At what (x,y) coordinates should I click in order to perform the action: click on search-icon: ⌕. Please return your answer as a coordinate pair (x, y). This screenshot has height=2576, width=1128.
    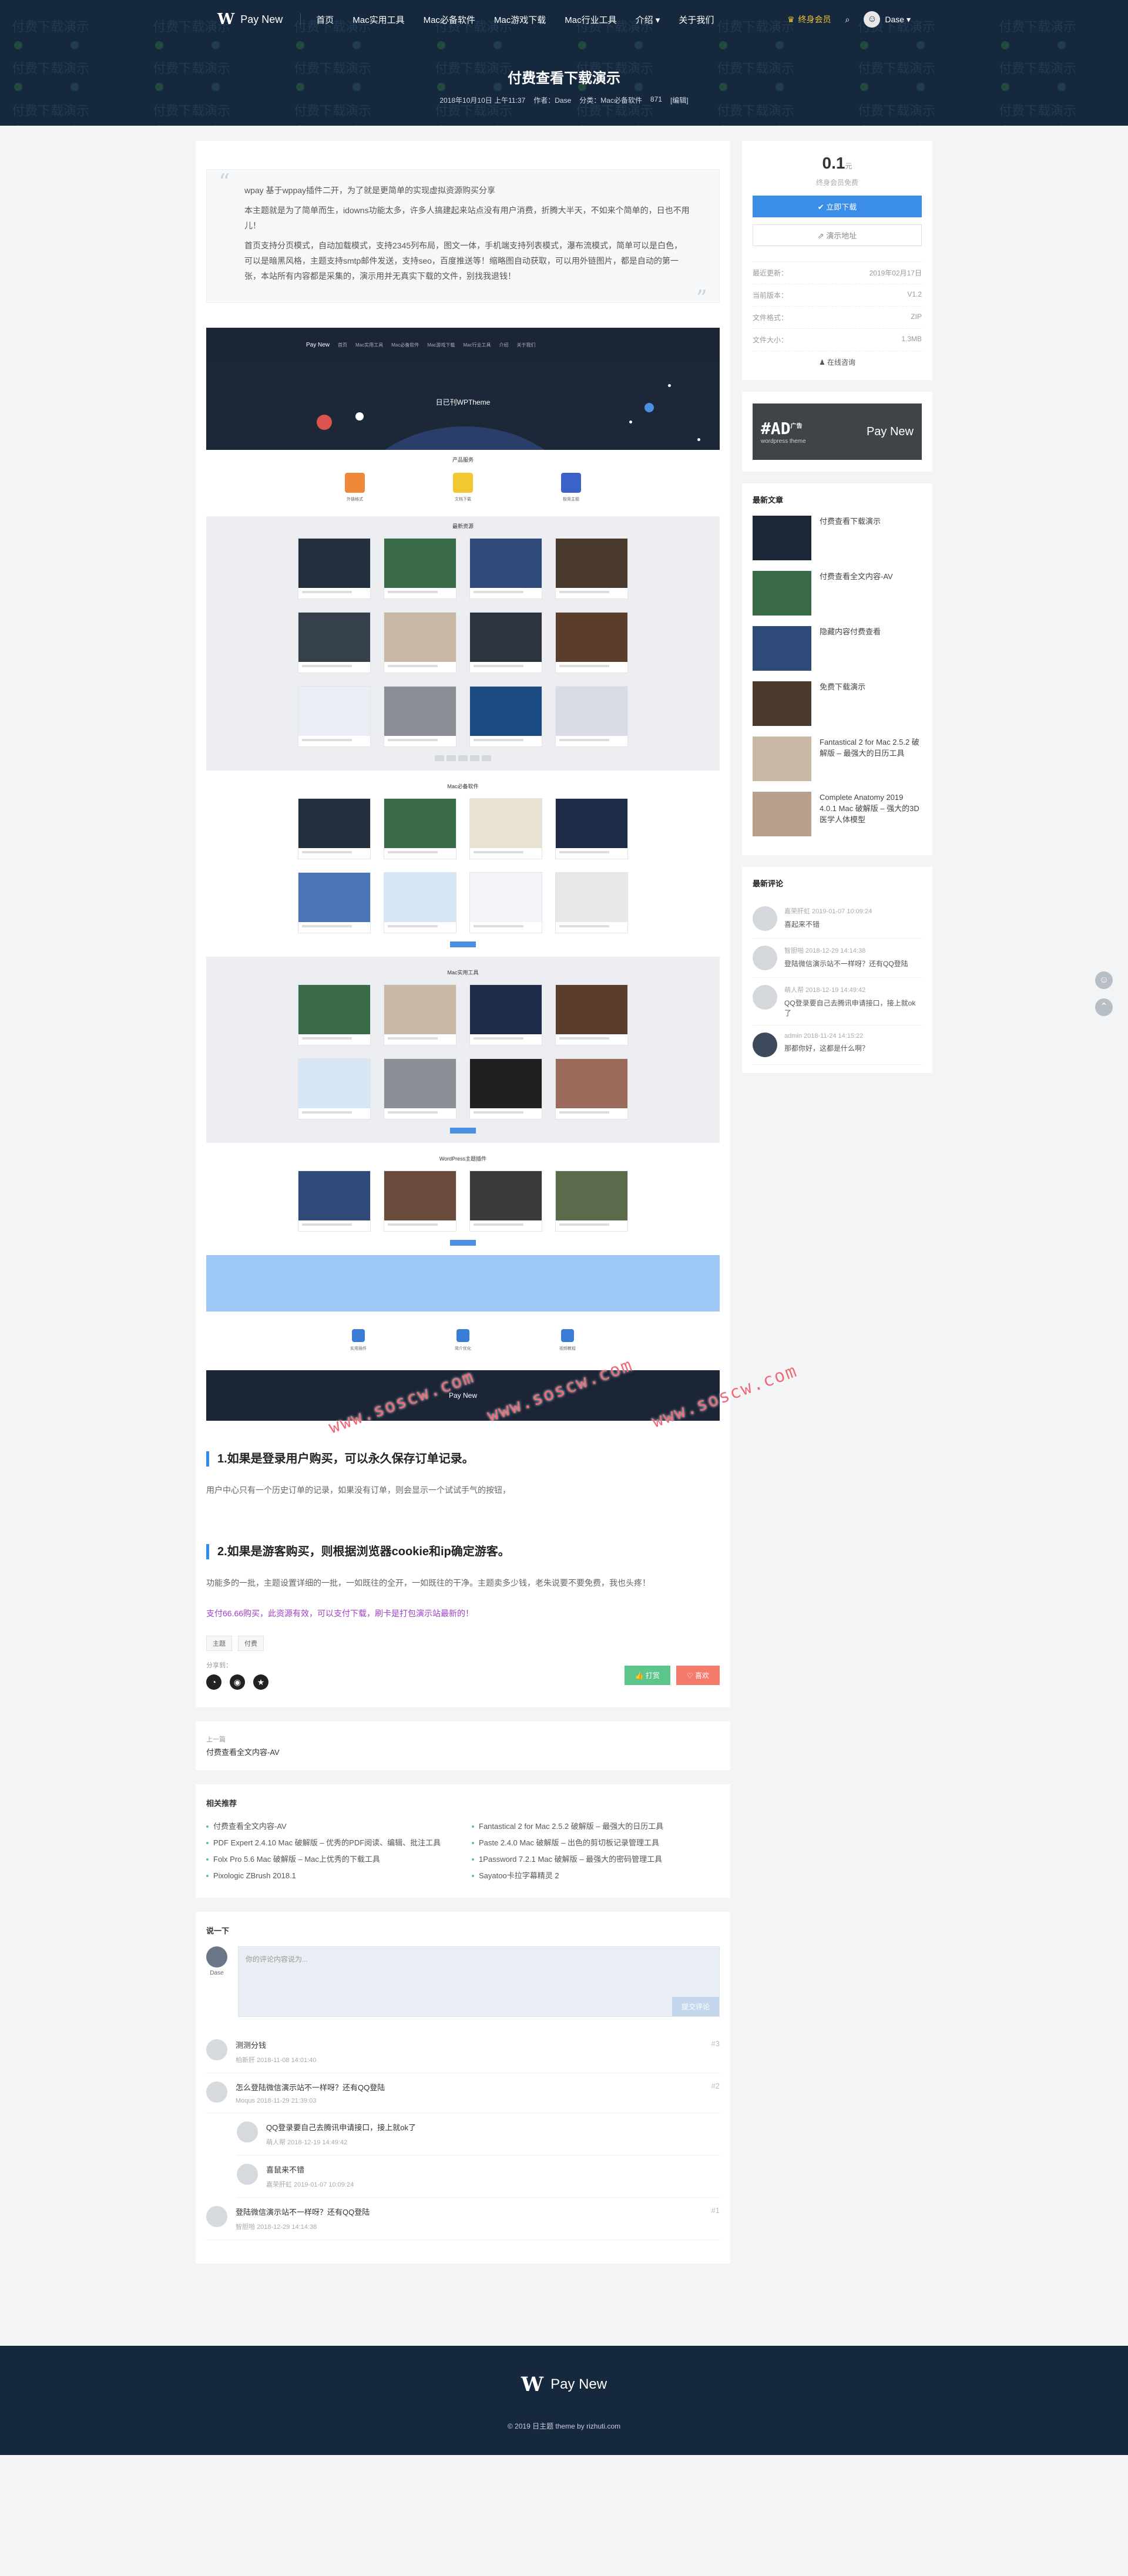
    Looking at the image, I should click on (848, 20).